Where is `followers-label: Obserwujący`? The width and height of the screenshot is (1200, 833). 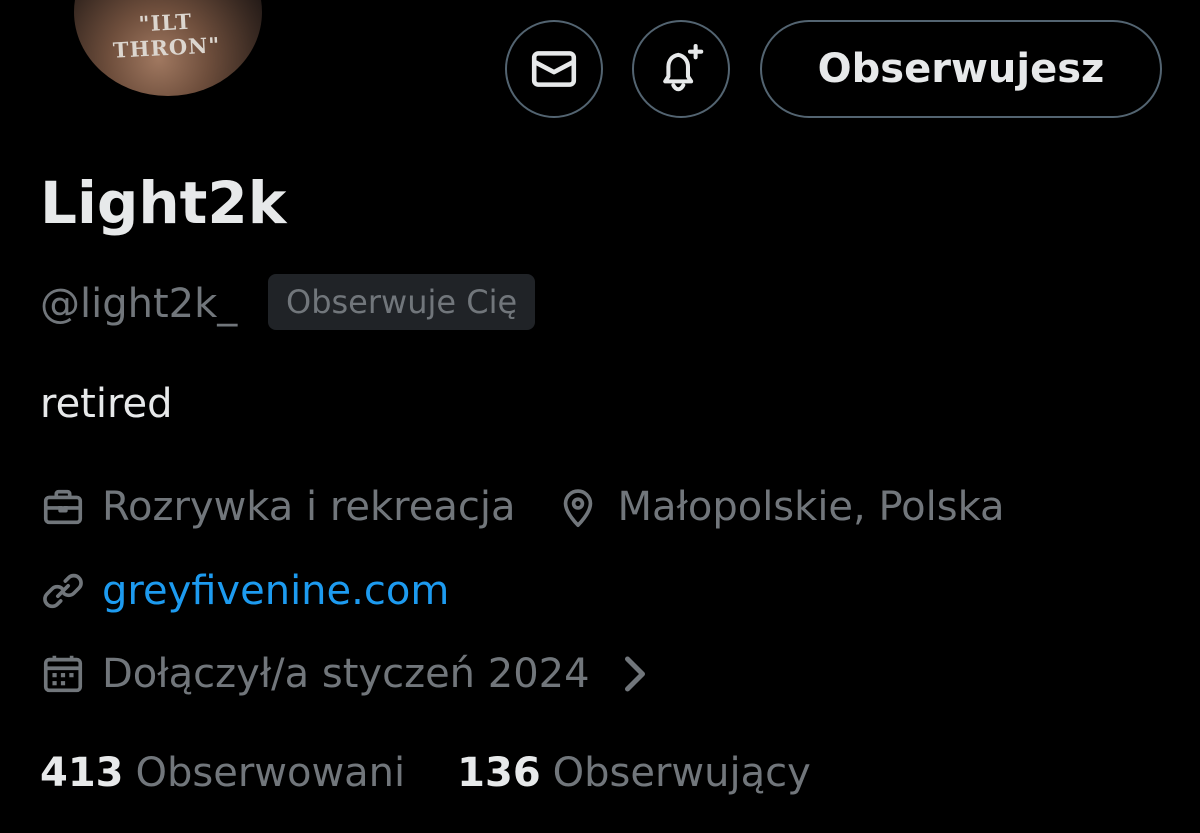
followers-label: Obserwujący is located at coordinates (681, 773).